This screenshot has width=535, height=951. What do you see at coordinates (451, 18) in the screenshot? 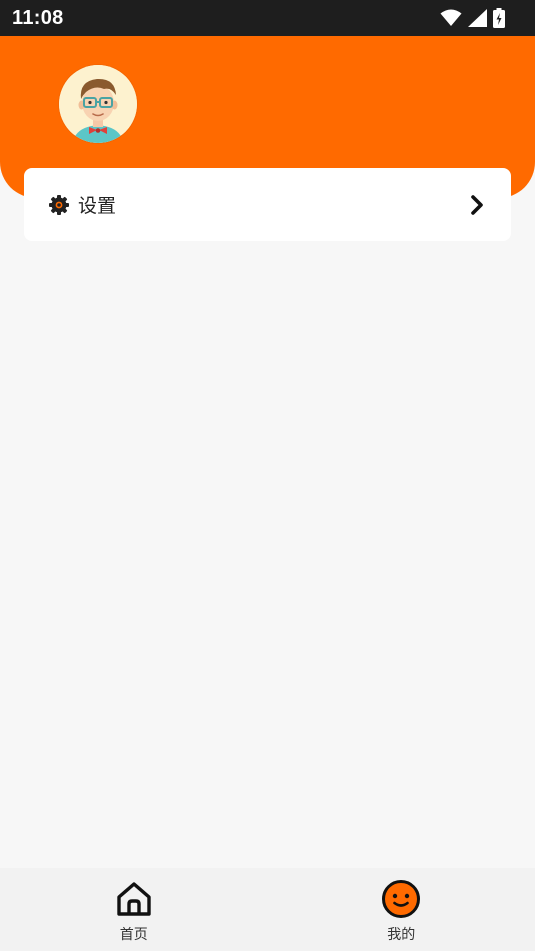
I see `wifi-icon` at bounding box center [451, 18].